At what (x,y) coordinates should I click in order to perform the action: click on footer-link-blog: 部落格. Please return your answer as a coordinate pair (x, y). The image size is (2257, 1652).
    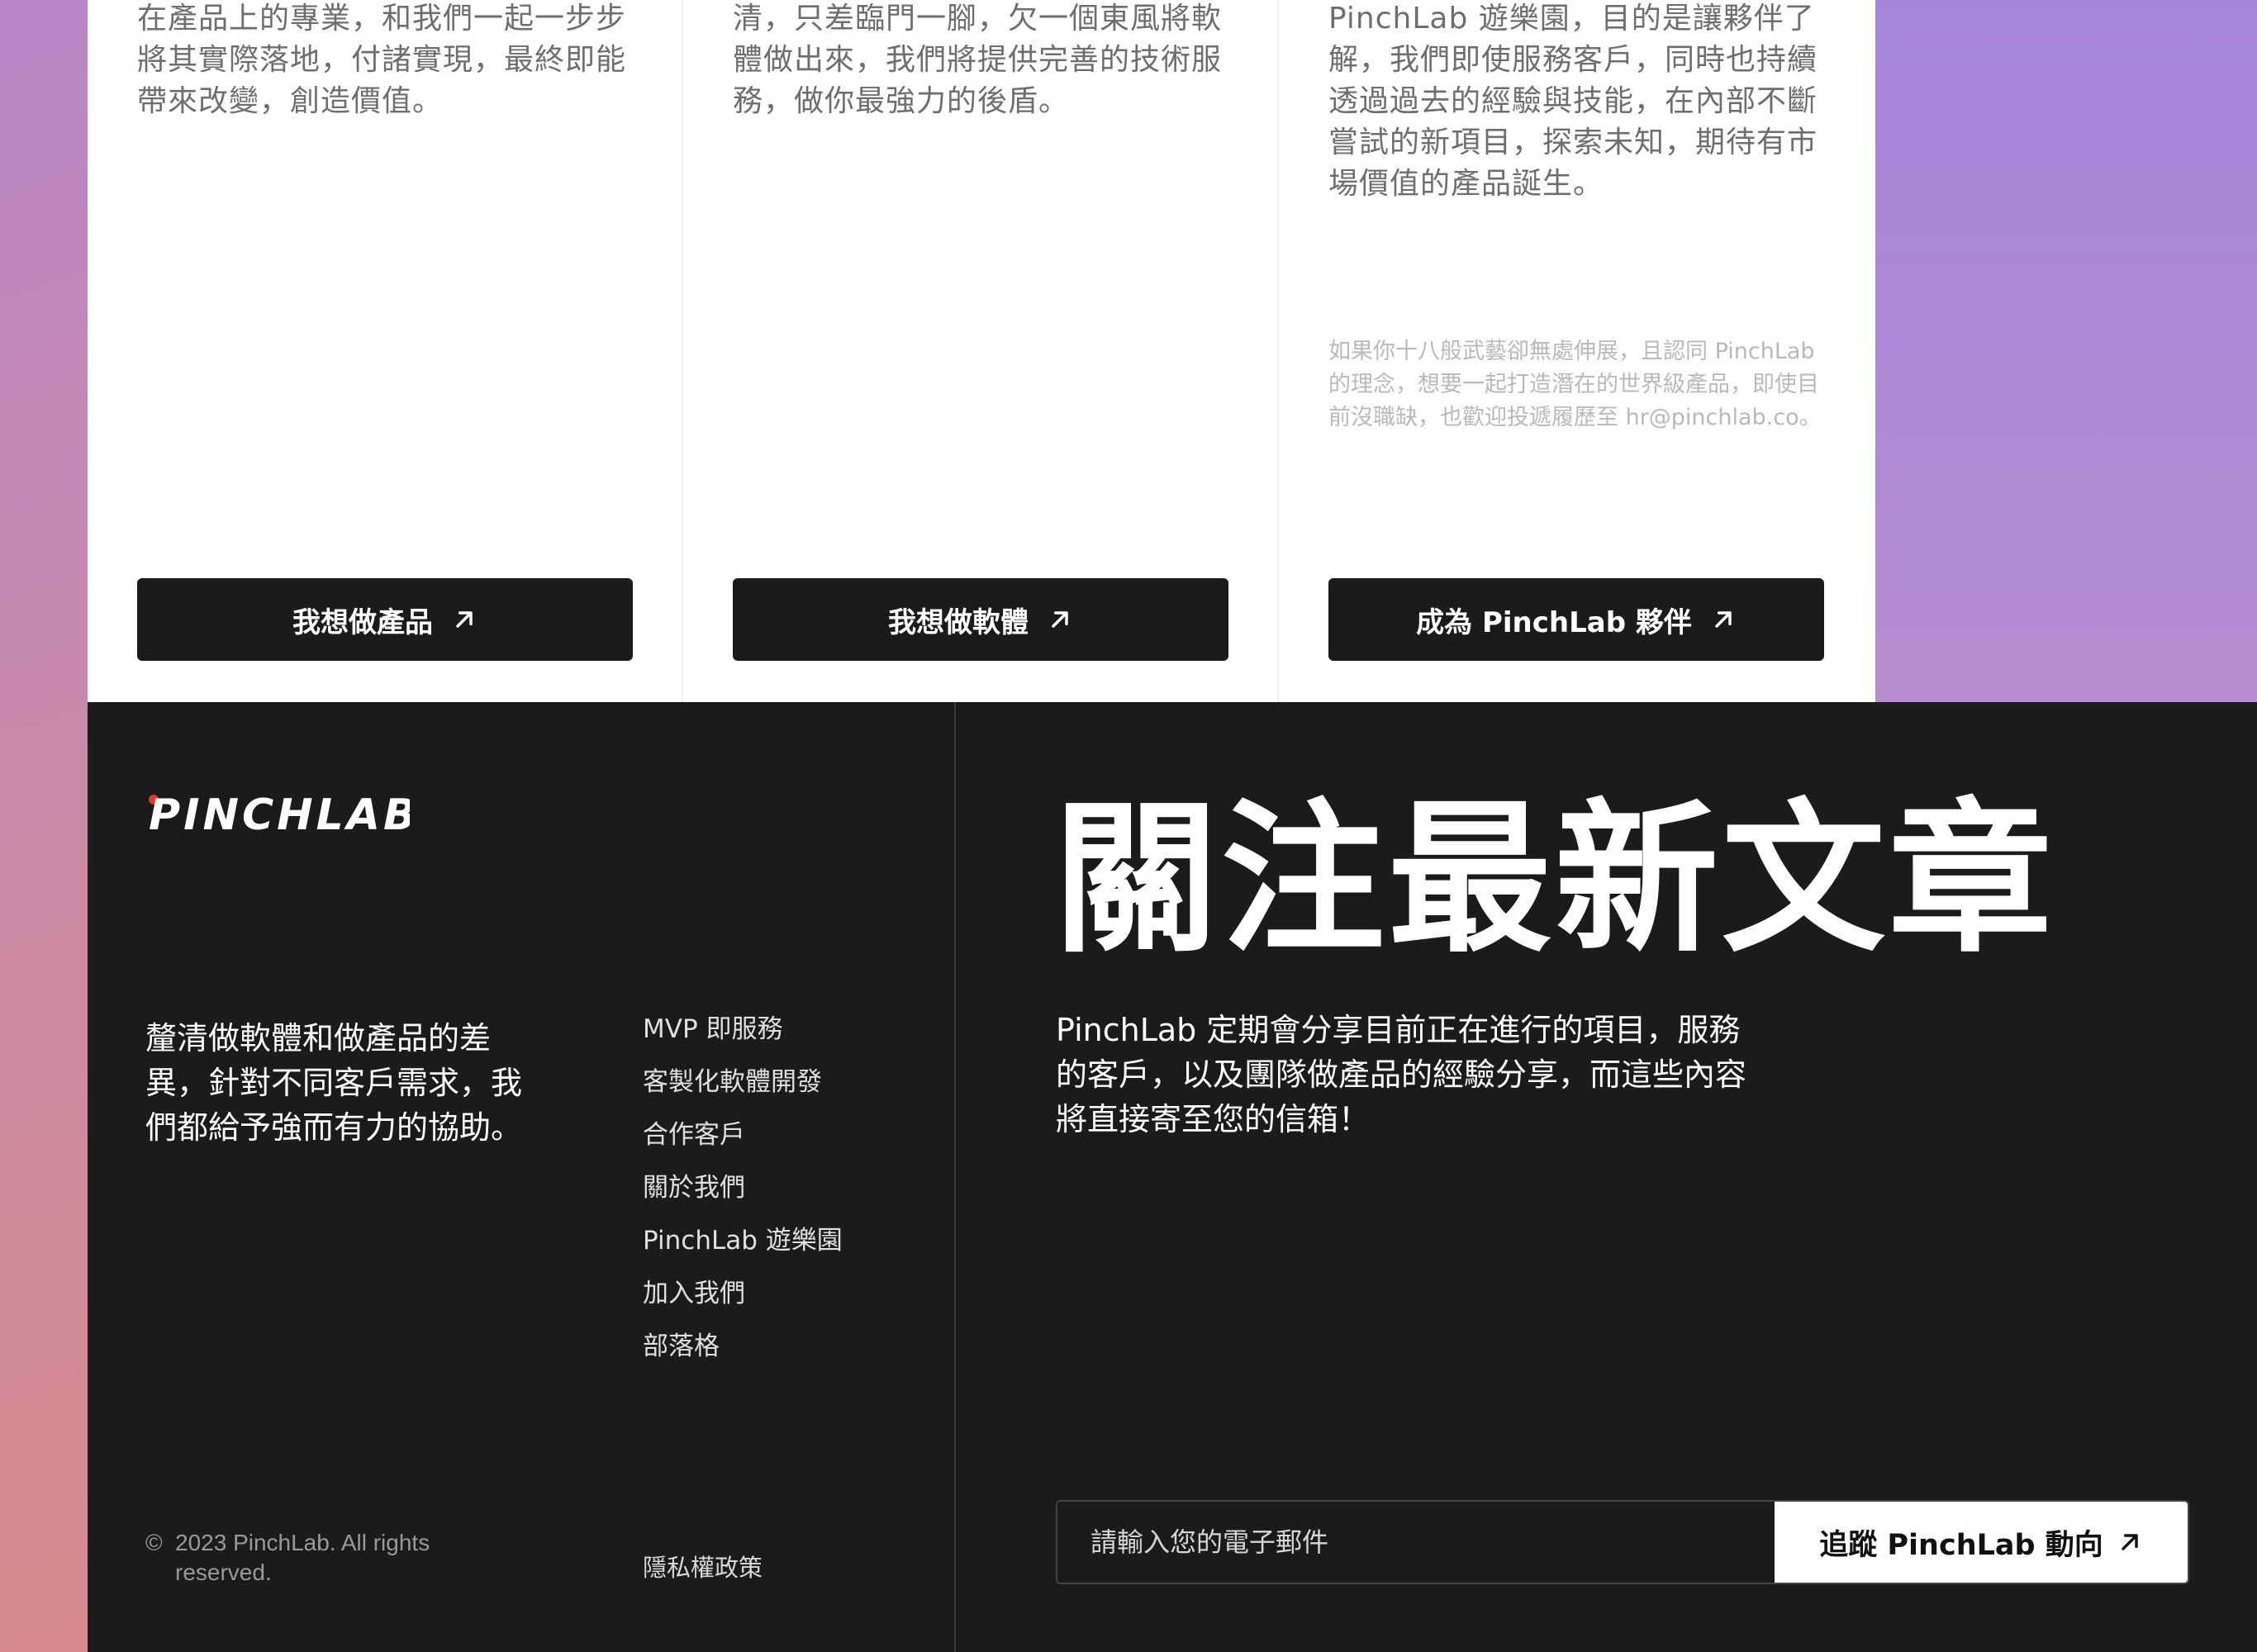
    Looking at the image, I should click on (743, 1346).